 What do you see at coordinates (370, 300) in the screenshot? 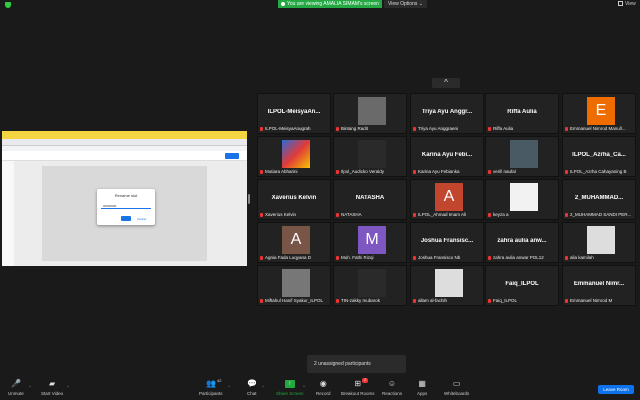
I see `participant-label: TIN-zakky mubarok` at bounding box center [370, 300].